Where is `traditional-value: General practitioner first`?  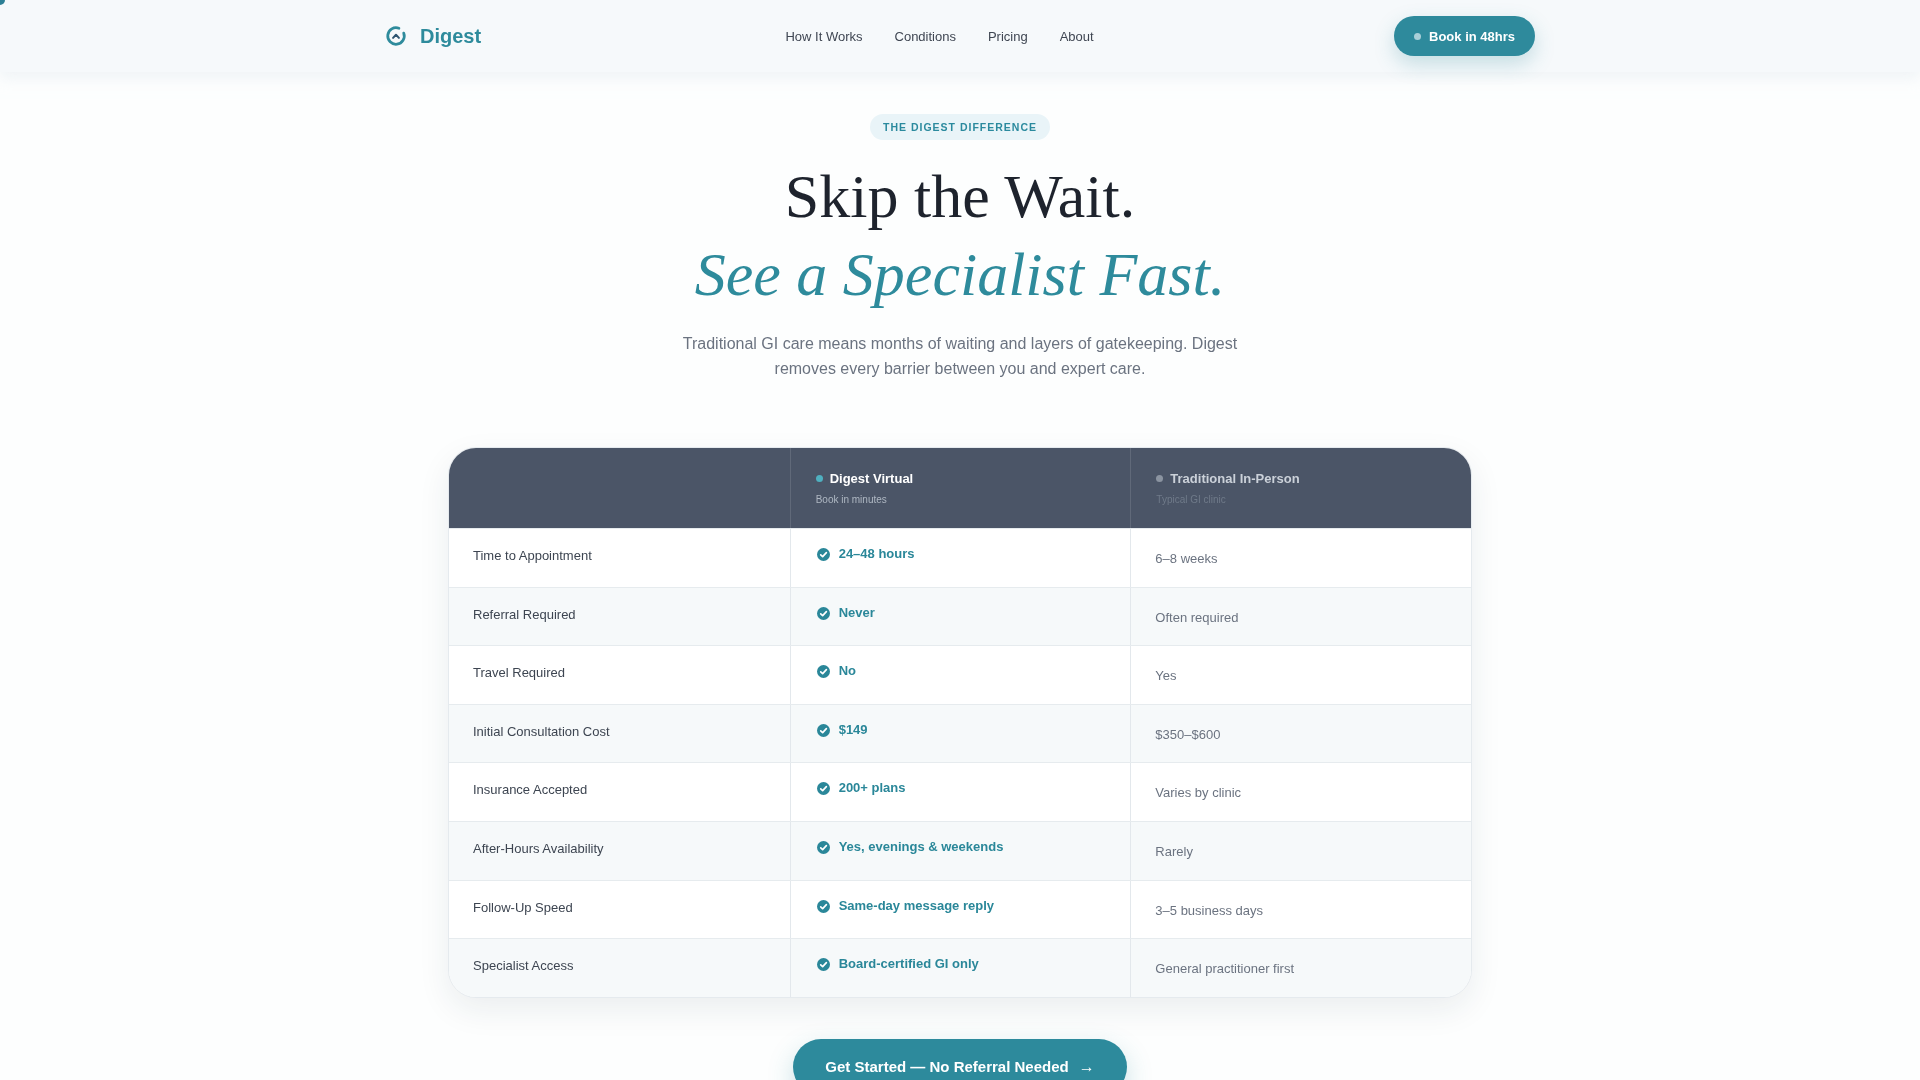
traditional-value: General practitioner first is located at coordinates (1225, 969).